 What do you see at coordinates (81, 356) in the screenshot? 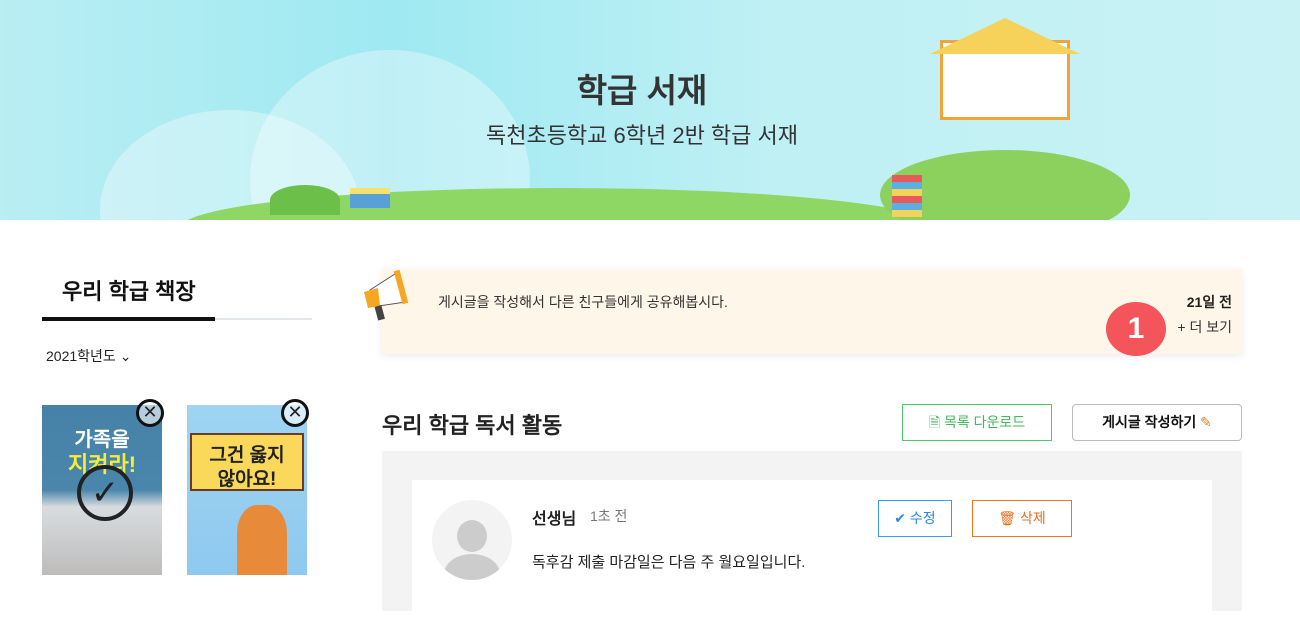
I see `year-select-value: 2021학년도` at bounding box center [81, 356].